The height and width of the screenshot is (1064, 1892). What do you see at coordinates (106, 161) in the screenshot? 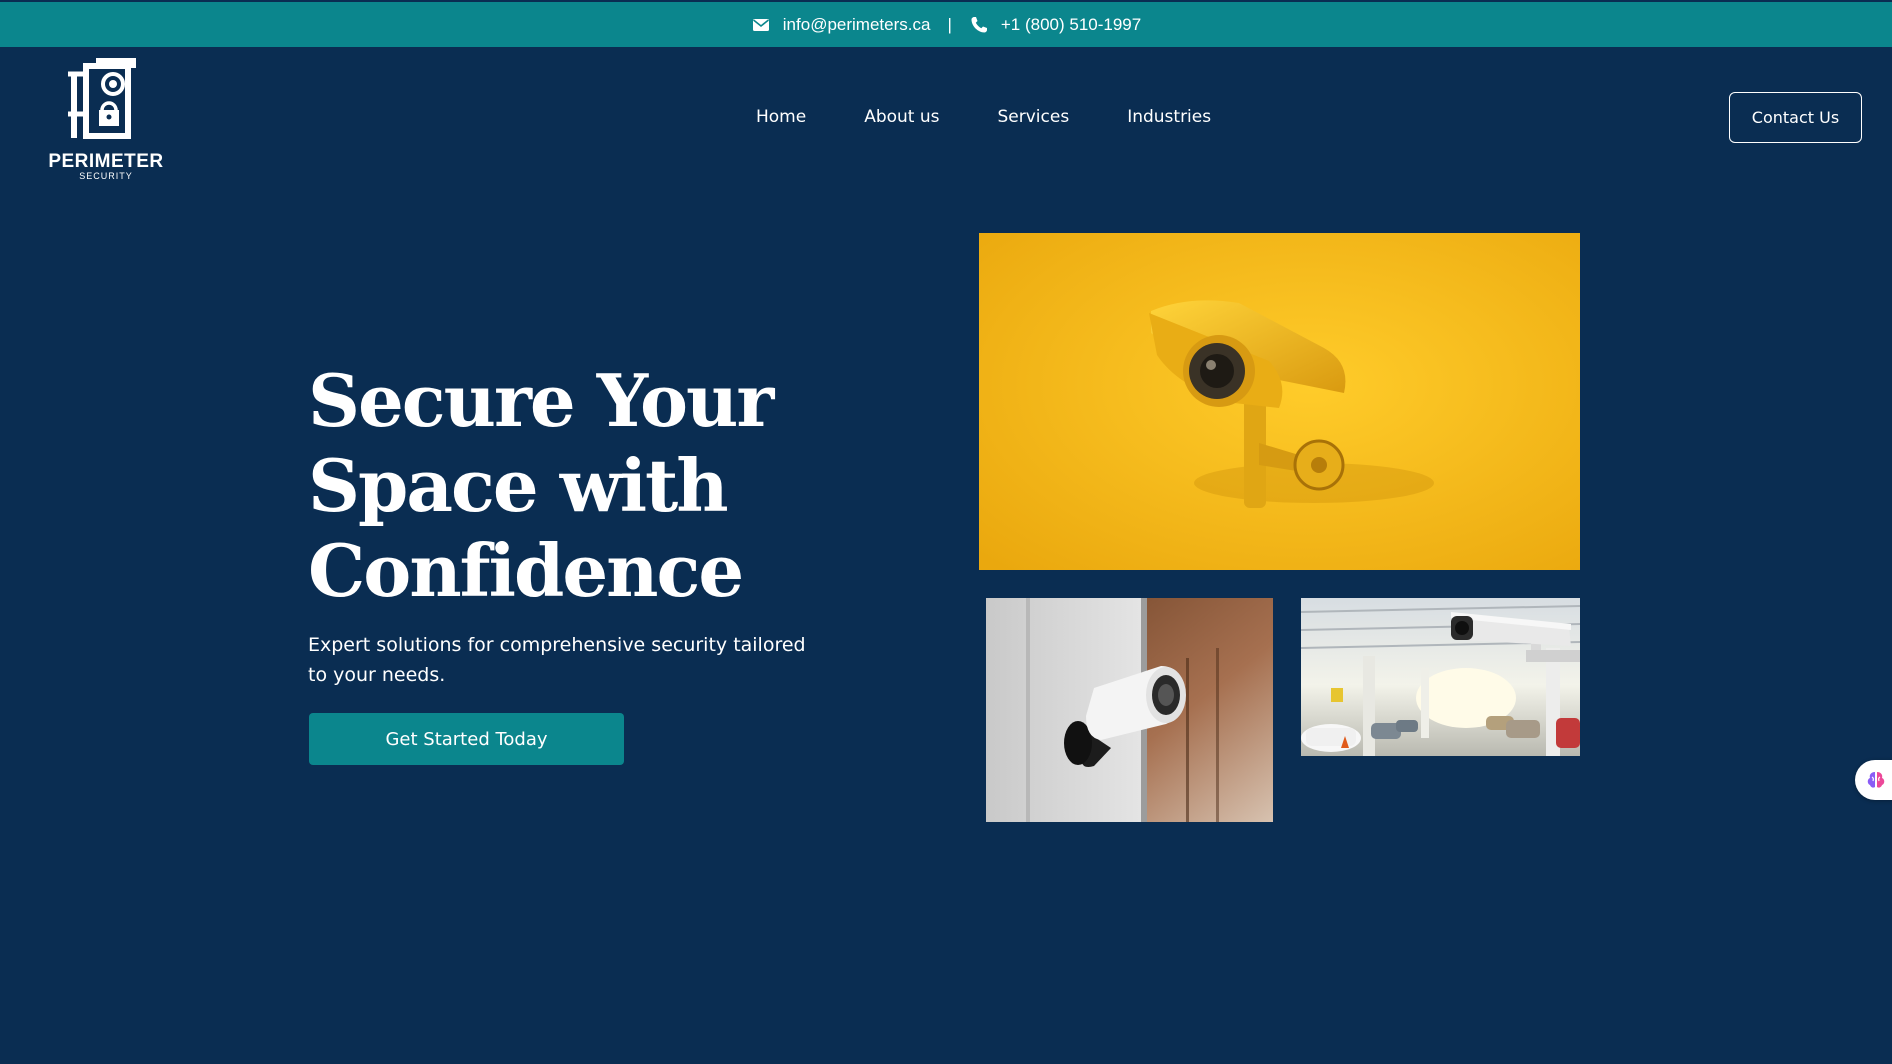
I see `logo-name: PERIMETER` at bounding box center [106, 161].